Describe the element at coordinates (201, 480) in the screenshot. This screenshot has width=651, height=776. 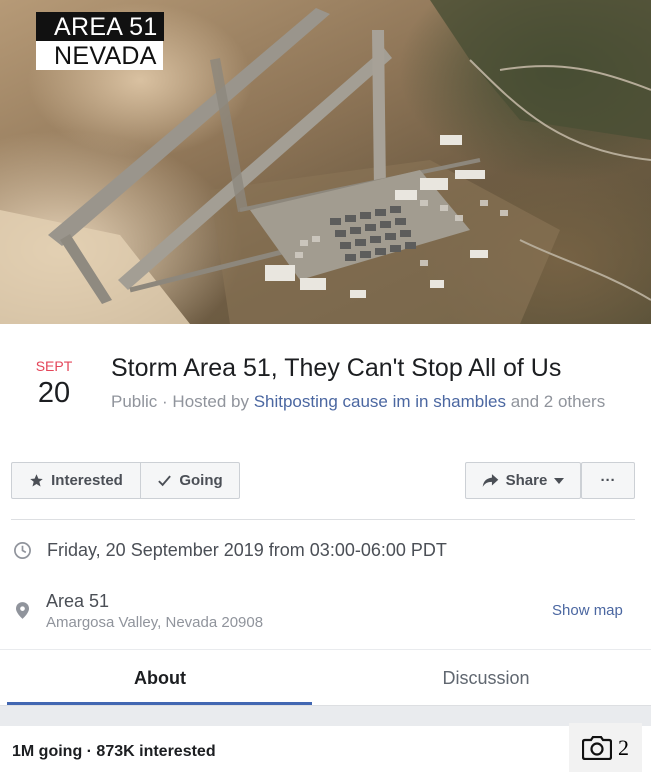
I see `going-label: Going` at that location.